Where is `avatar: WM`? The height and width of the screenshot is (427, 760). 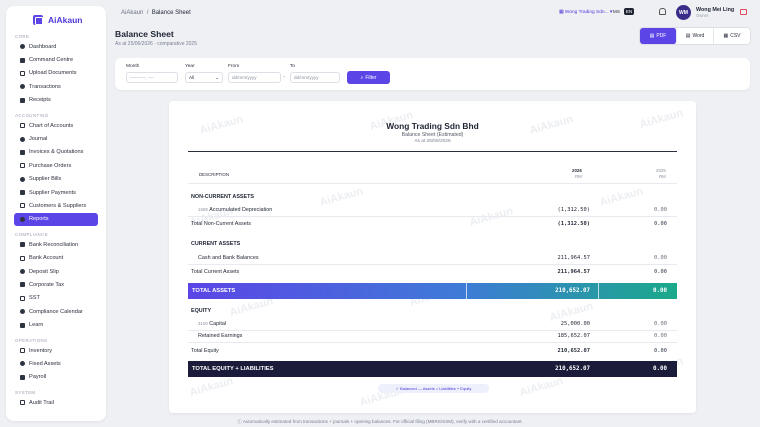 avatar: WM is located at coordinates (683, 12).